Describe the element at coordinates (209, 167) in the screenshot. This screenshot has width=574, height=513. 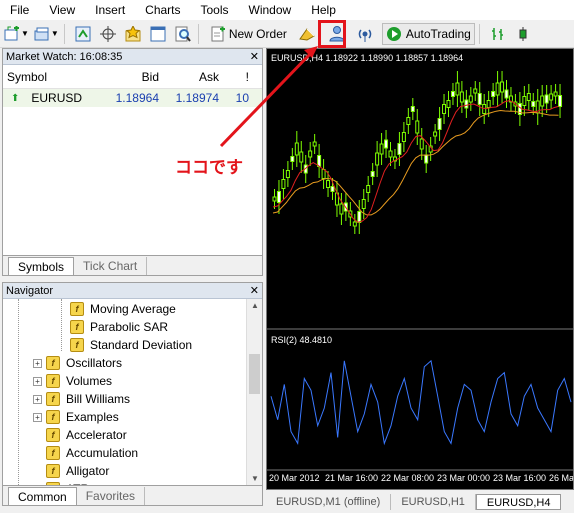
I see `annotation-text: ココです` at that location.